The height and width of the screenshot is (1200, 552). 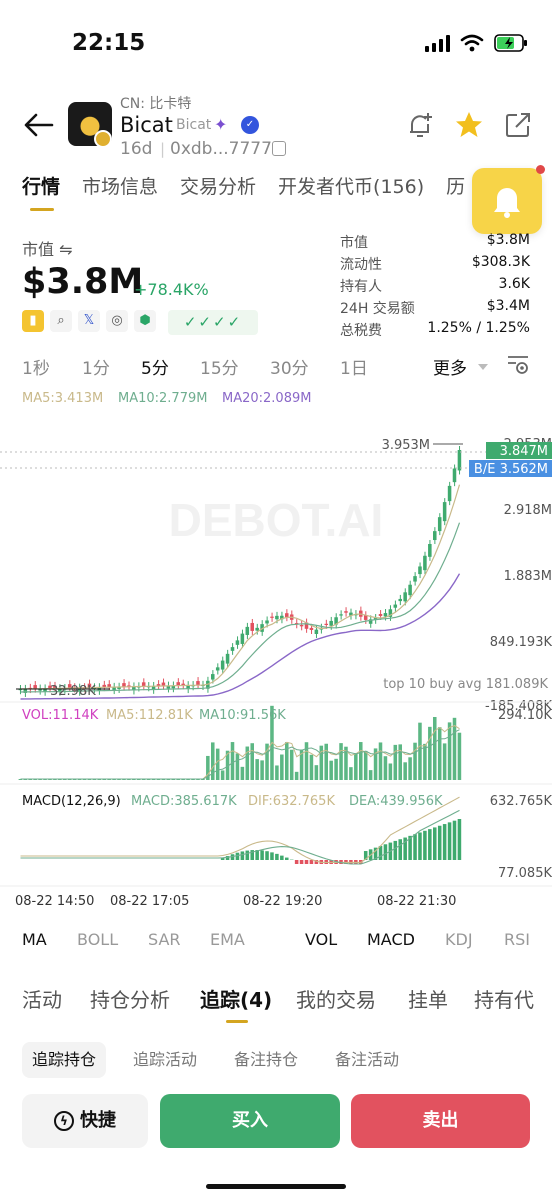 What do you see at coordinates (97, 939) in the screenshot?
I see `indicator-boll: BOLL` at bounding box center [97, 939].